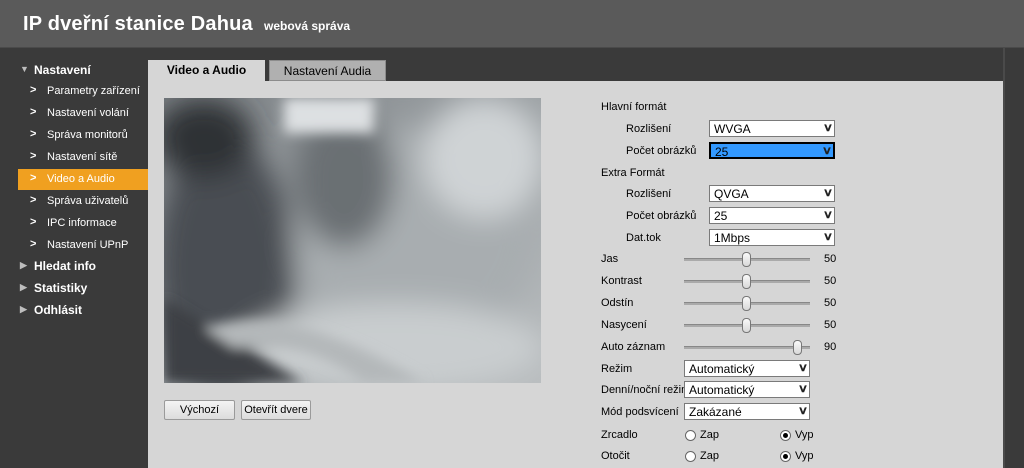 The width and height of the screenshot is (1024, 468). What do you see at coordinates (747, 347) in the screenshot?
I see `auto-record-slider` at bounding box center [747, 347].